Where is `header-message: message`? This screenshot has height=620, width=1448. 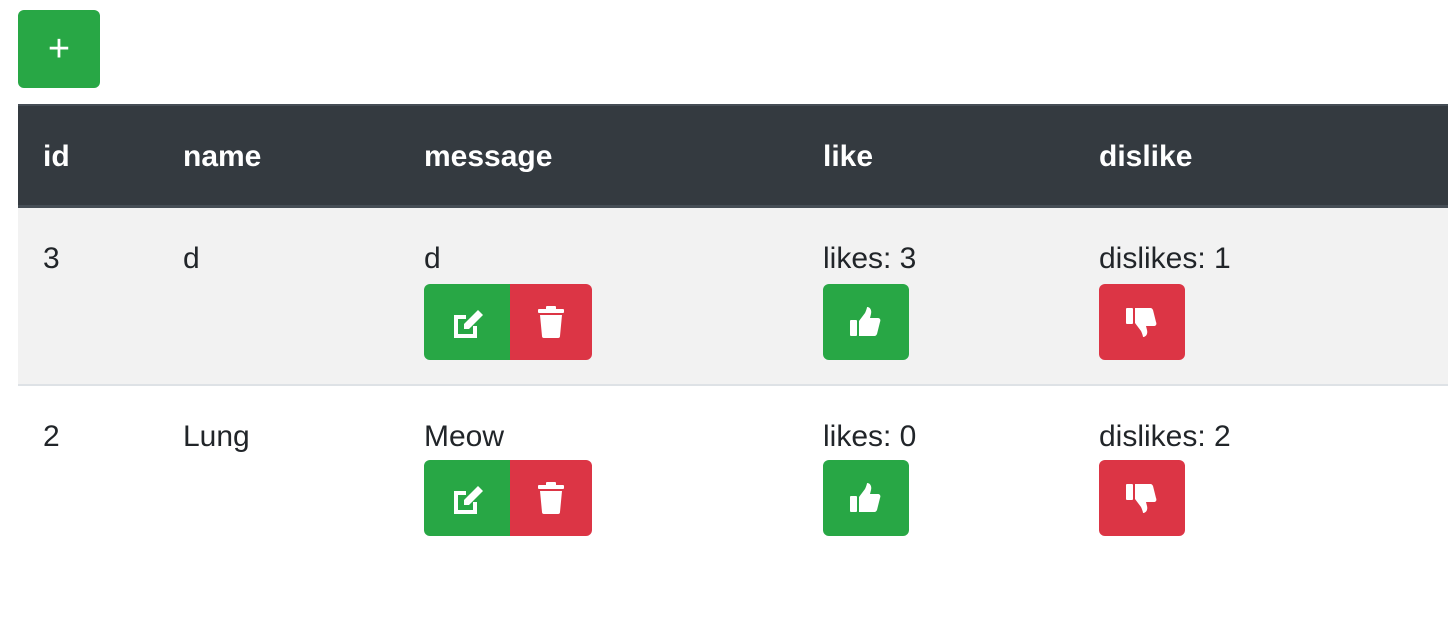
header-message: message is located at coordinates (488, 156).